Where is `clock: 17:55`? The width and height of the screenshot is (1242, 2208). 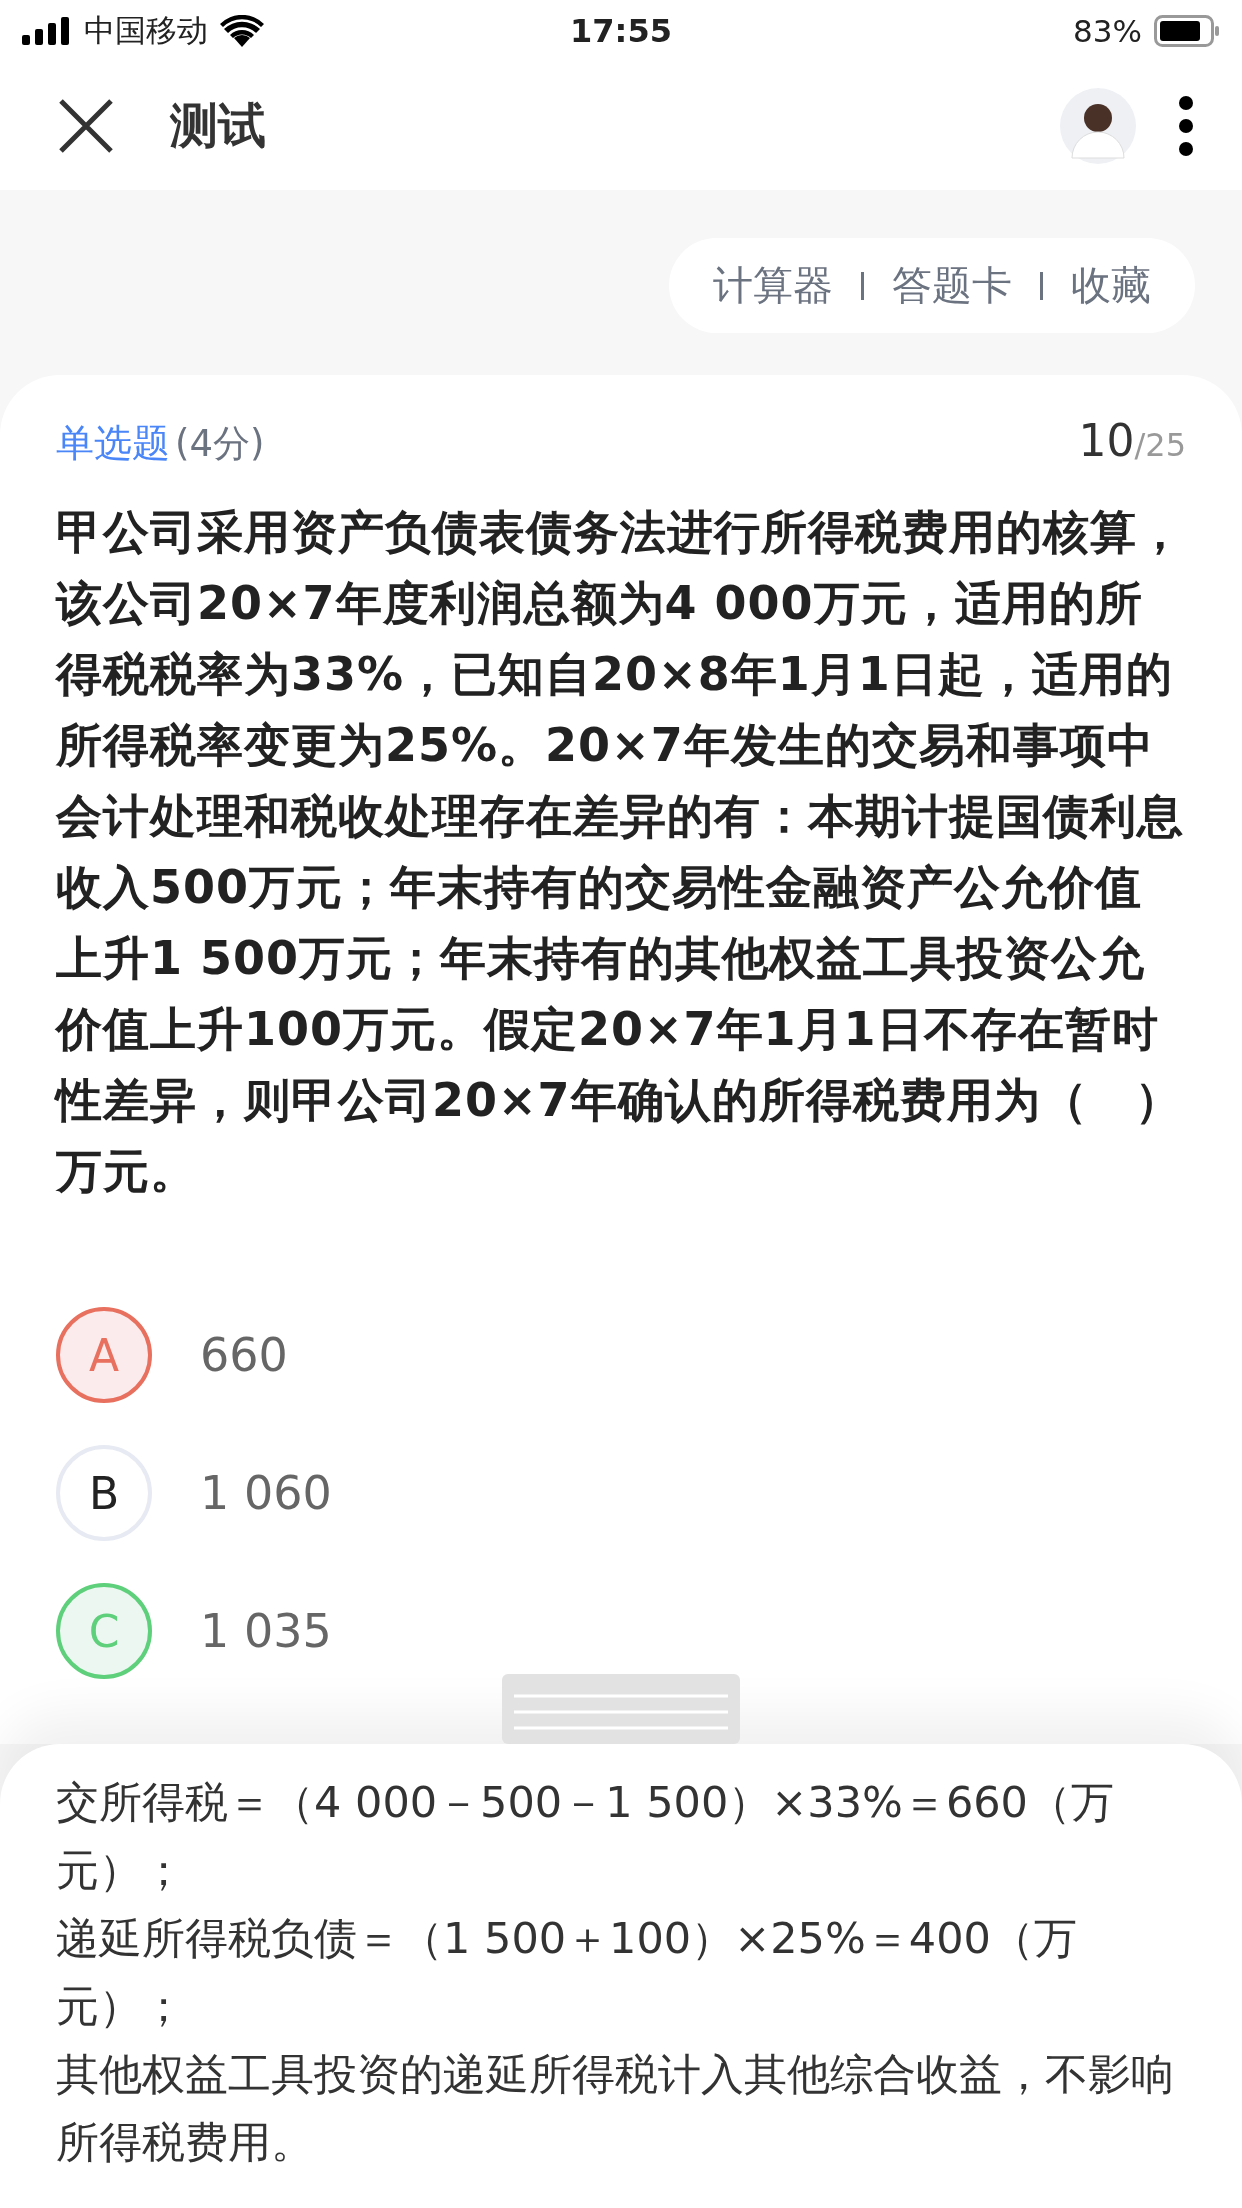 clock: 17:55 is located at coordinates (621, 31).